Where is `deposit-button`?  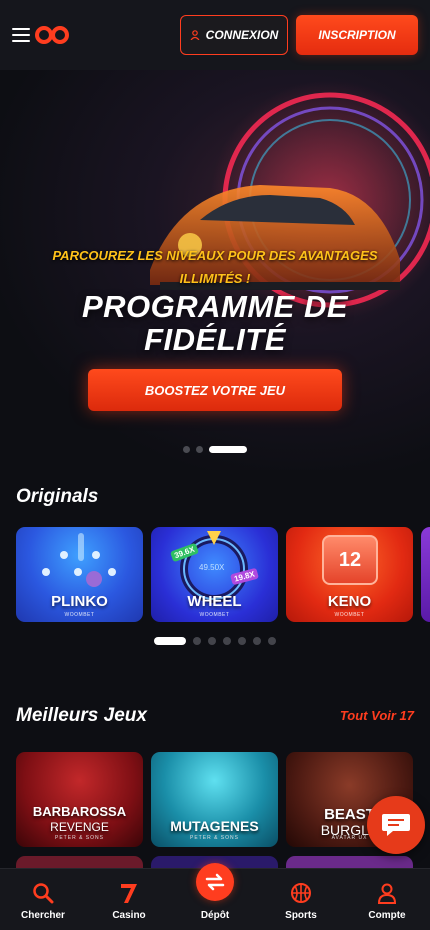 deposit-button is located at coordinates (215, 882).